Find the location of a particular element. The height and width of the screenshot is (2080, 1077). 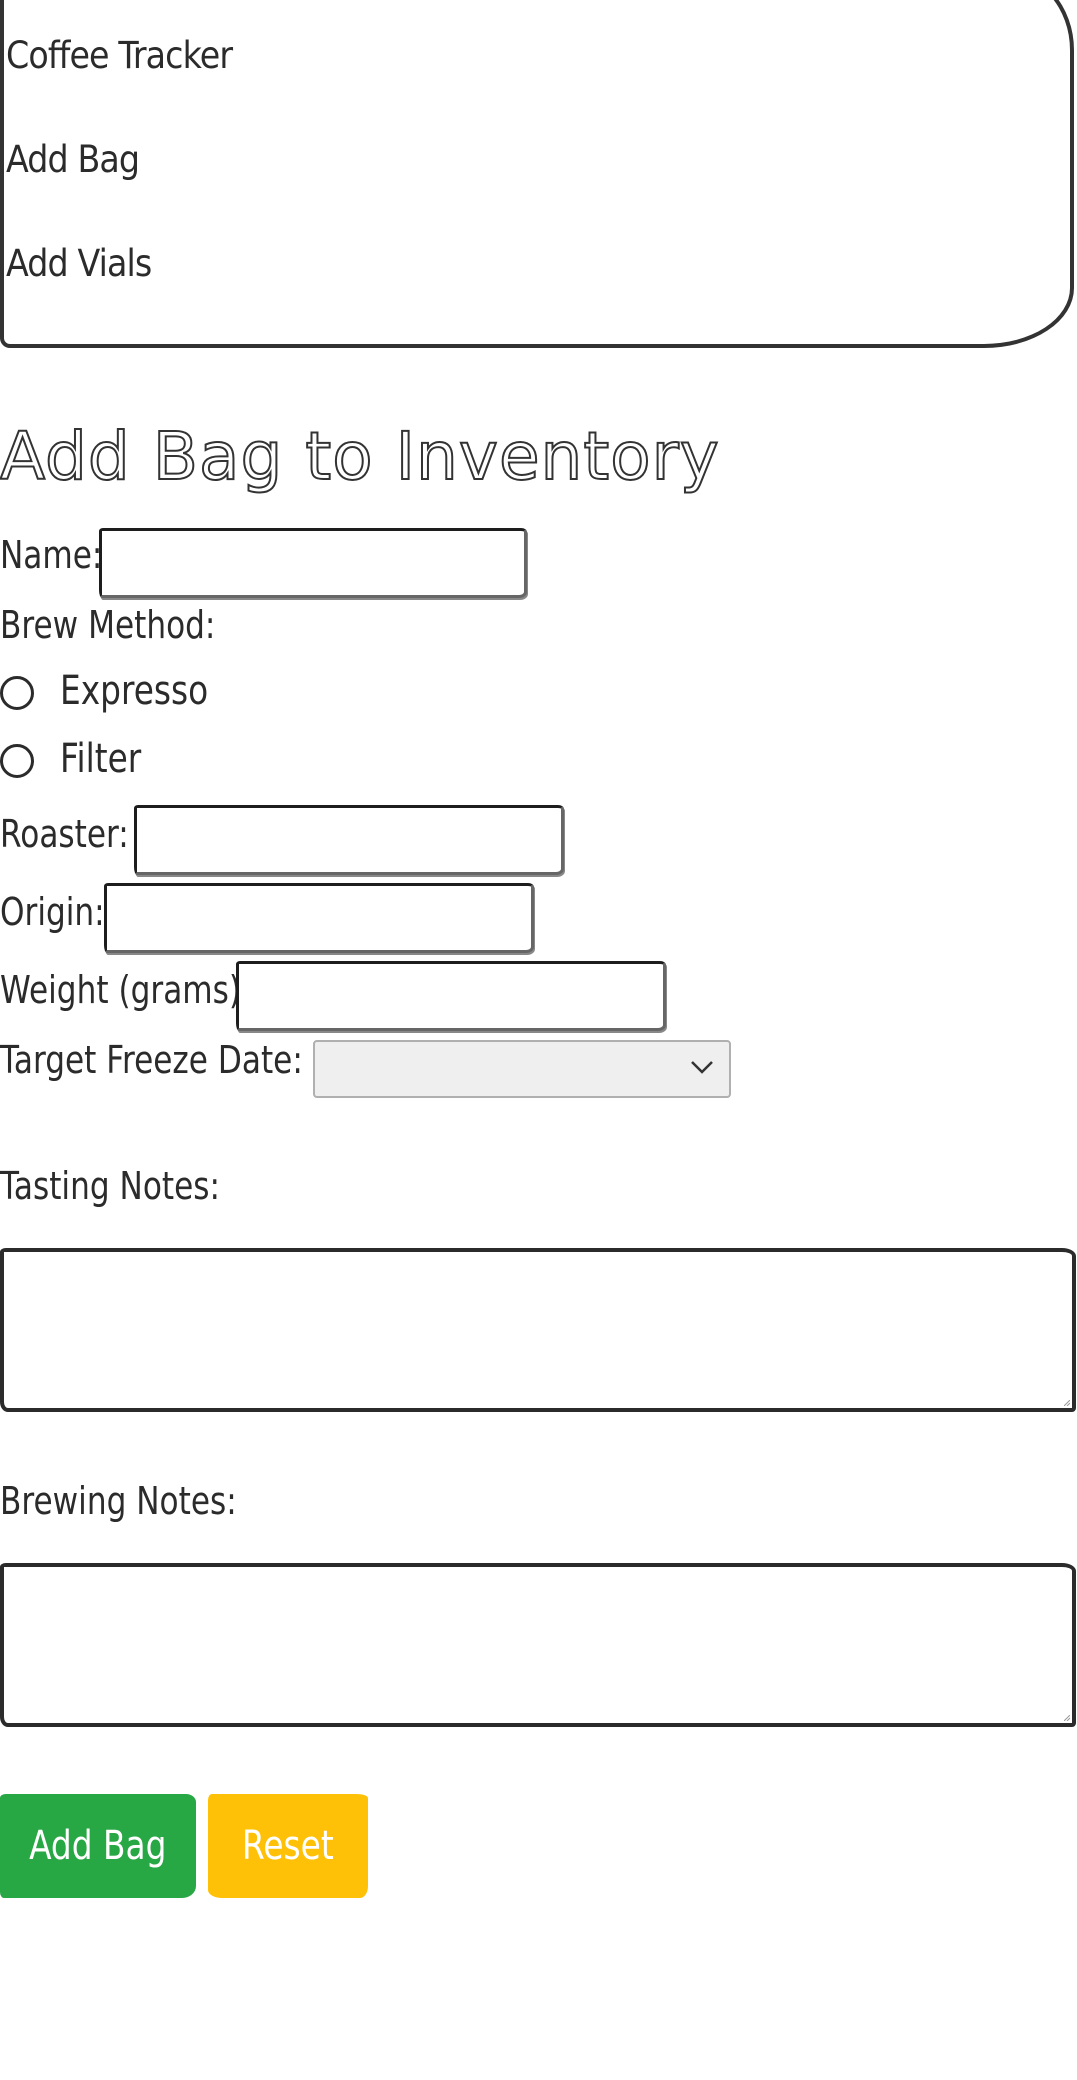

page-title: Add Bag to Inventory is located at coordinates (360, 456).